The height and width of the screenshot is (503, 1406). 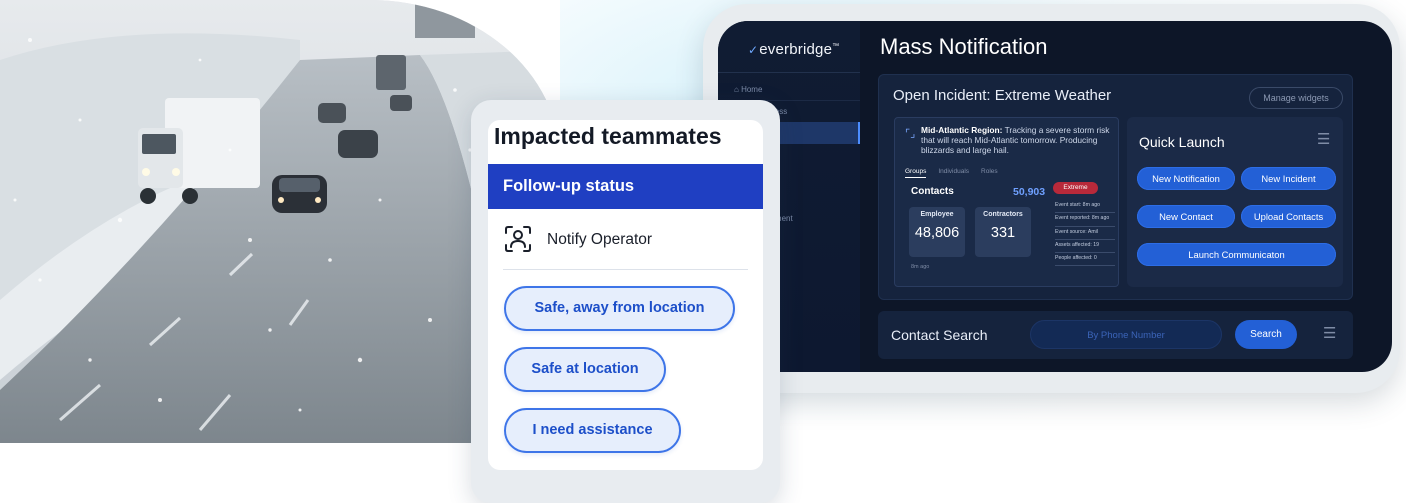 What do you see at coordinates (794, 49) in the screenshot?
I see `everbridge-logo: ✓everbridge™` at bounding box center [794, 49].